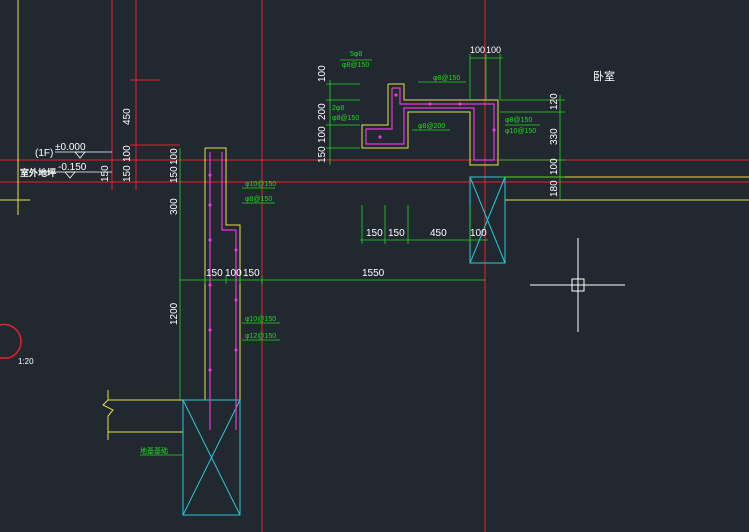 This screenshot has height=532, width=749. What do you see at coordinates (554, 101) in the screenshot?
I see `dim-text: 120` at bounding box center [554, 101].